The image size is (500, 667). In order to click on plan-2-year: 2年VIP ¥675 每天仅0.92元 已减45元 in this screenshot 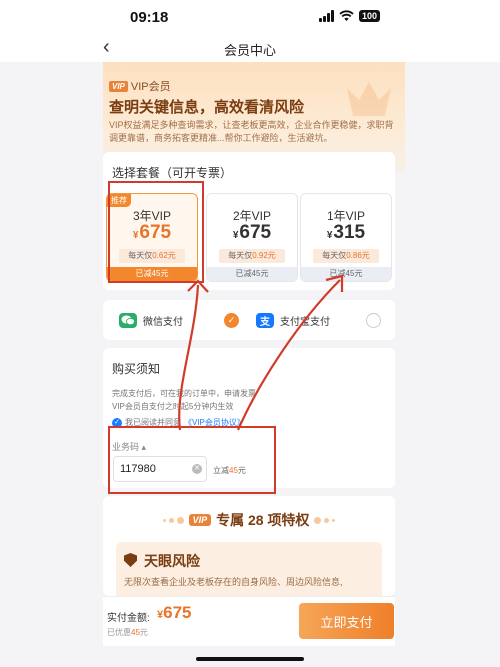, I will do `click(252, 237)`.